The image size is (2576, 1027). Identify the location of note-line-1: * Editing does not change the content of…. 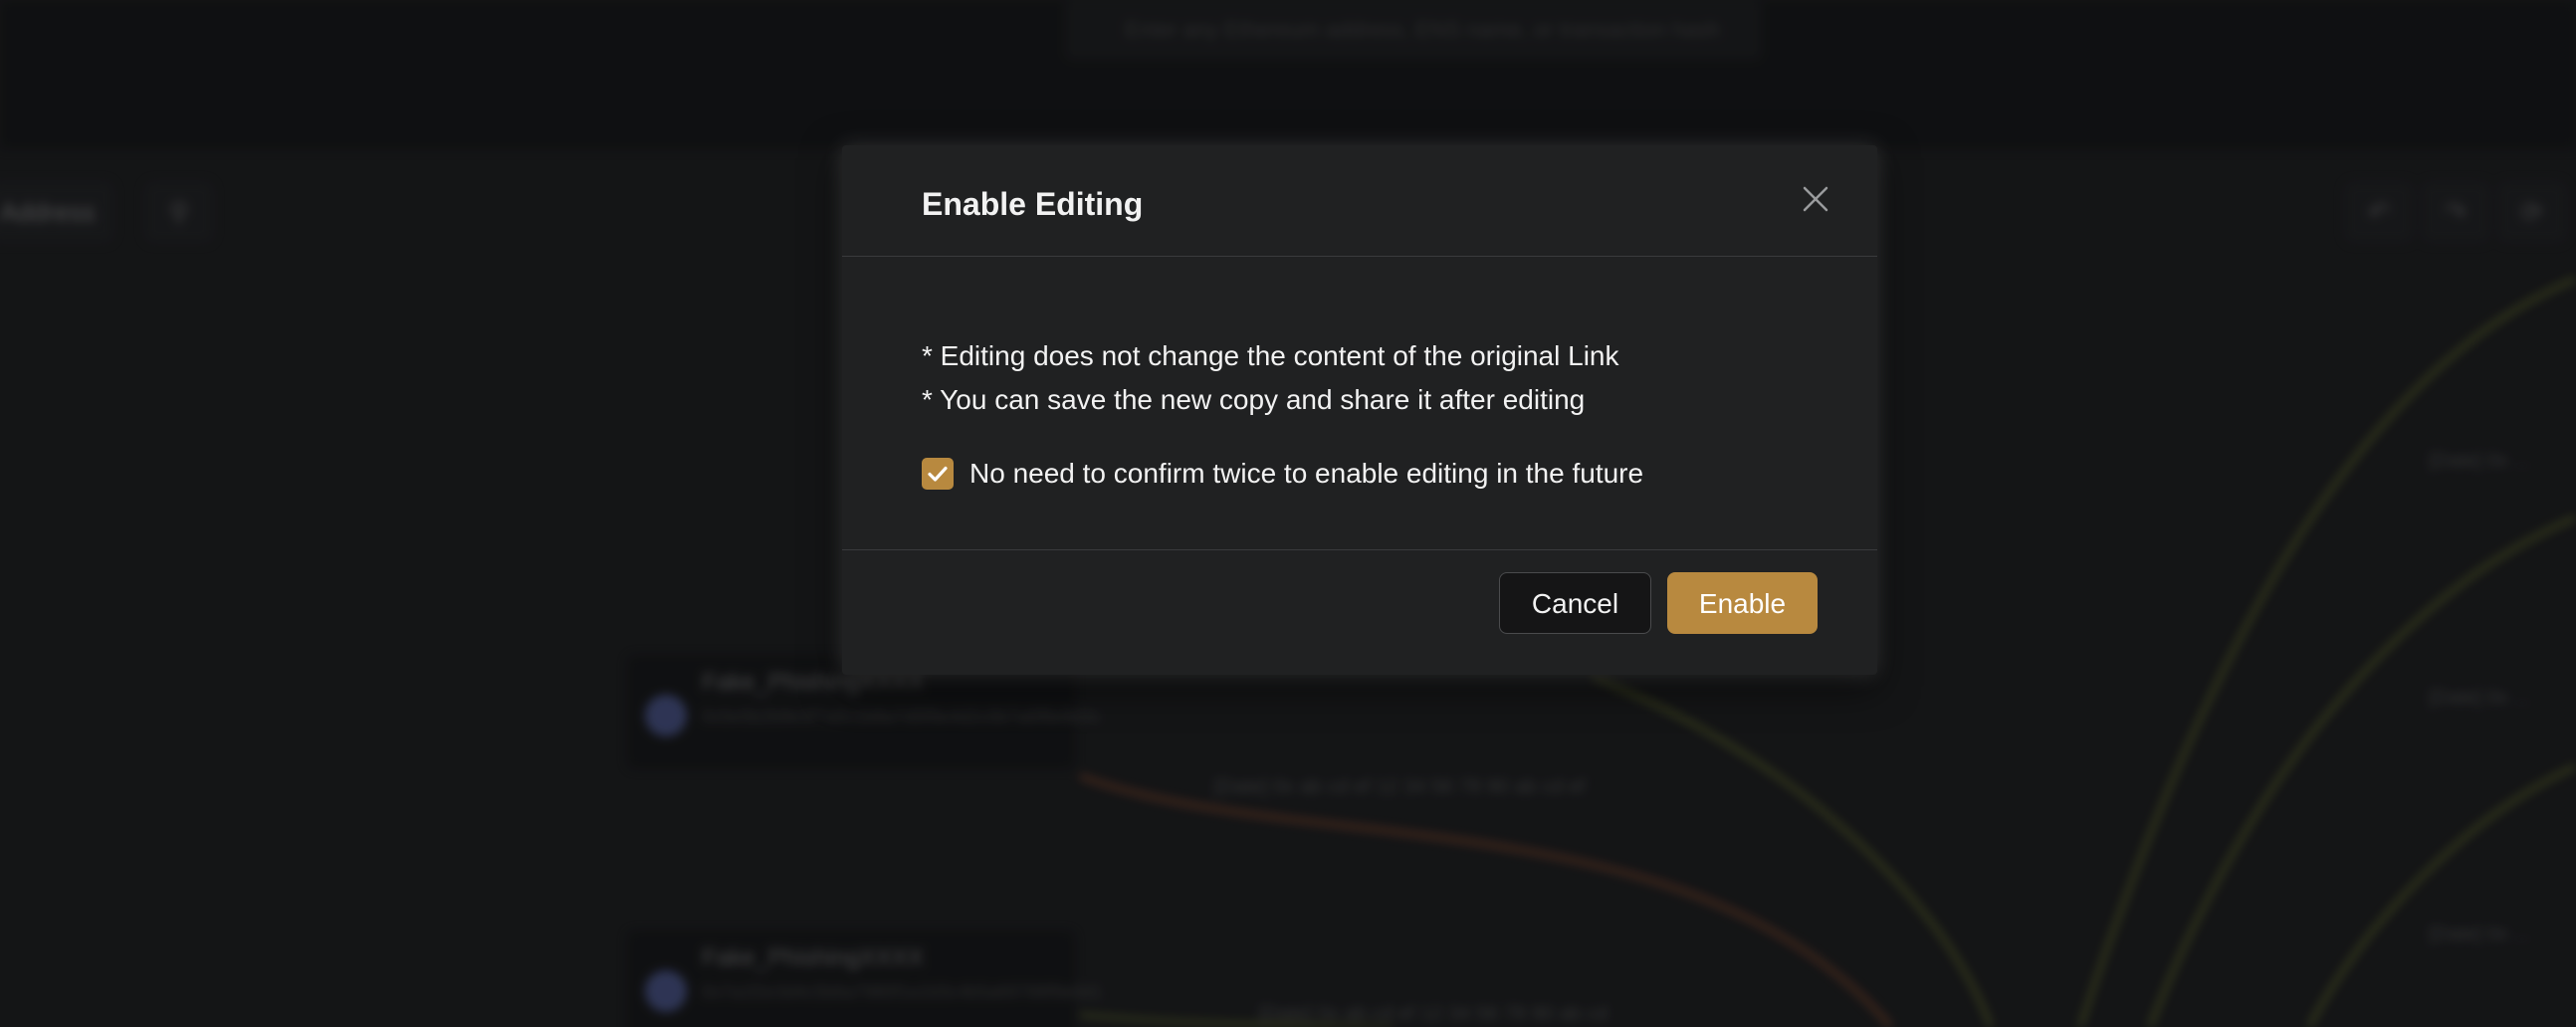
(1270, 355).